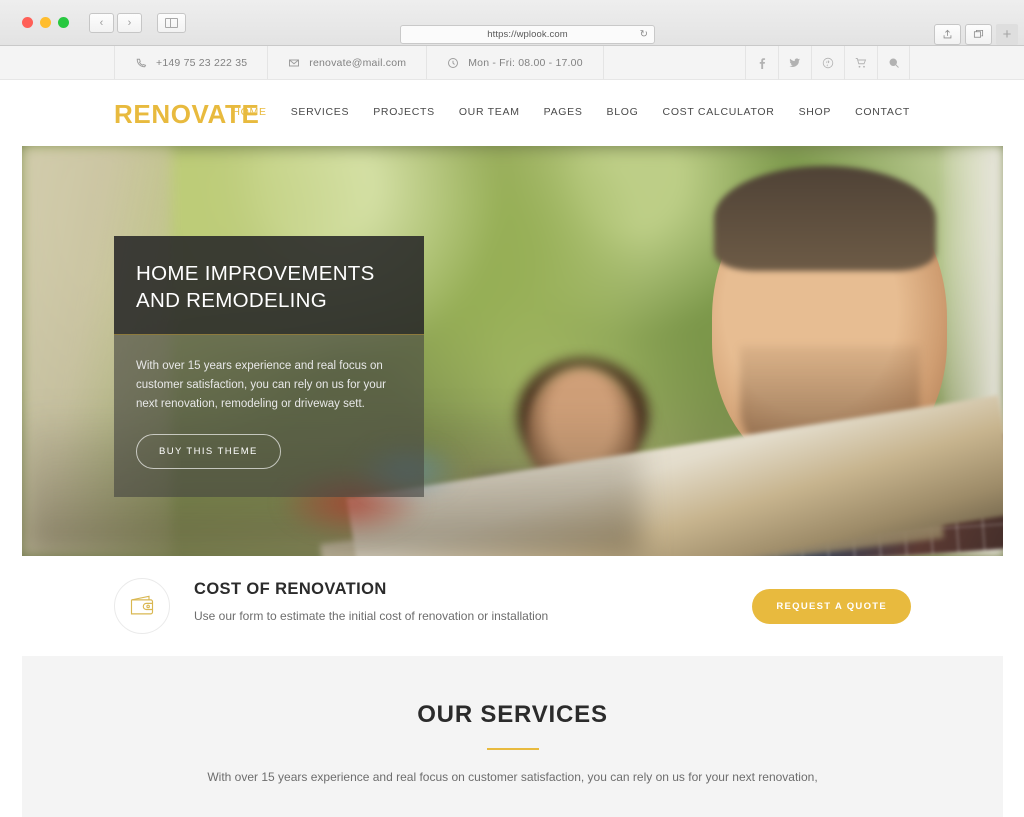 The width and height of the screenshot is (1024, 817). I want to click on address-bar: https://wplook.com ↻, so click(527, 34).